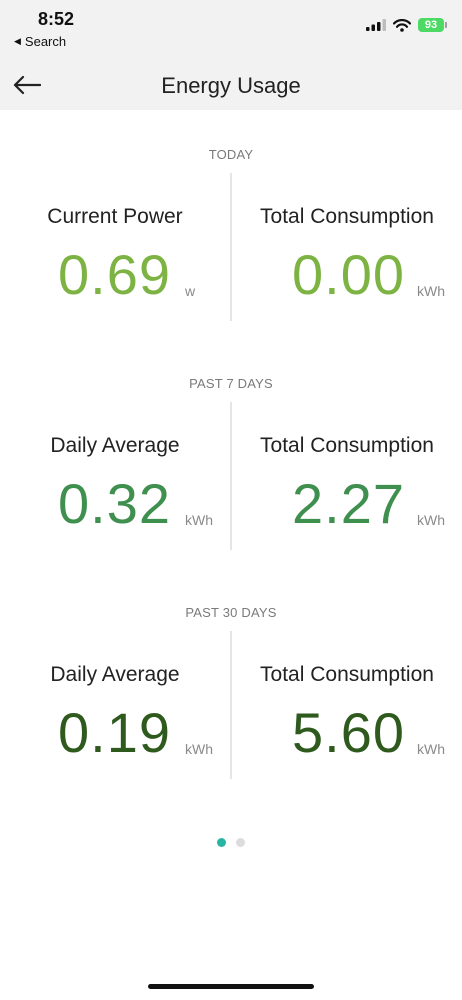 Image resolution: width=462 pixels, height=1000 pixels. What do you see at coordinates (402, 25) in the screenshot?
I see `wifi-icon` at bounding box center [402, 25].